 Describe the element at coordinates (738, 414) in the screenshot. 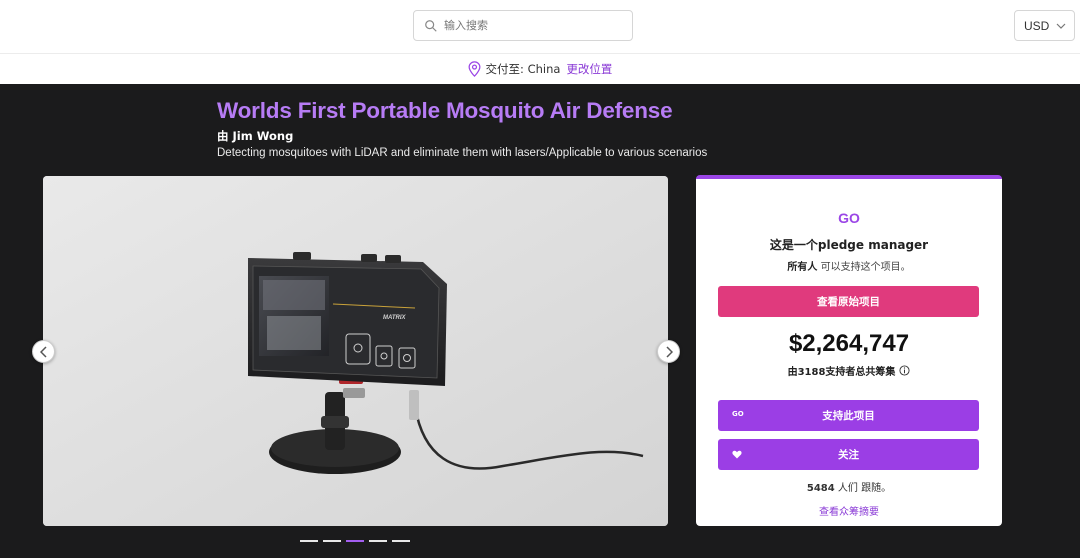

I see `go-badge-icon: GO` at that location.